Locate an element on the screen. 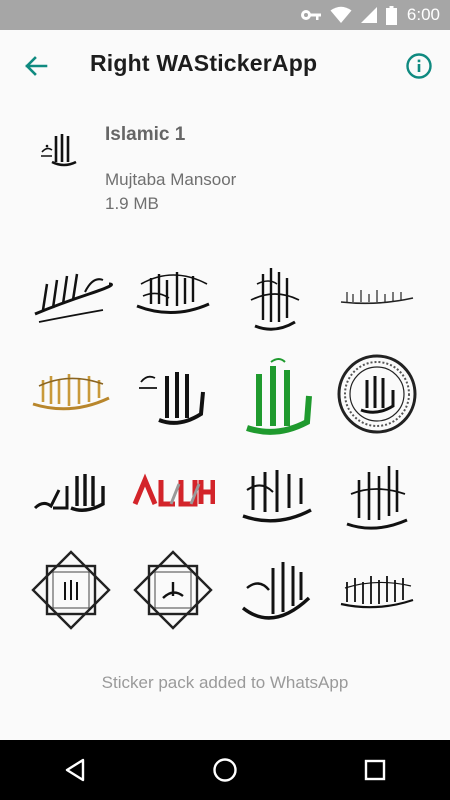  app-title: Right WAStickerApp is located at coordinates (204, 63).